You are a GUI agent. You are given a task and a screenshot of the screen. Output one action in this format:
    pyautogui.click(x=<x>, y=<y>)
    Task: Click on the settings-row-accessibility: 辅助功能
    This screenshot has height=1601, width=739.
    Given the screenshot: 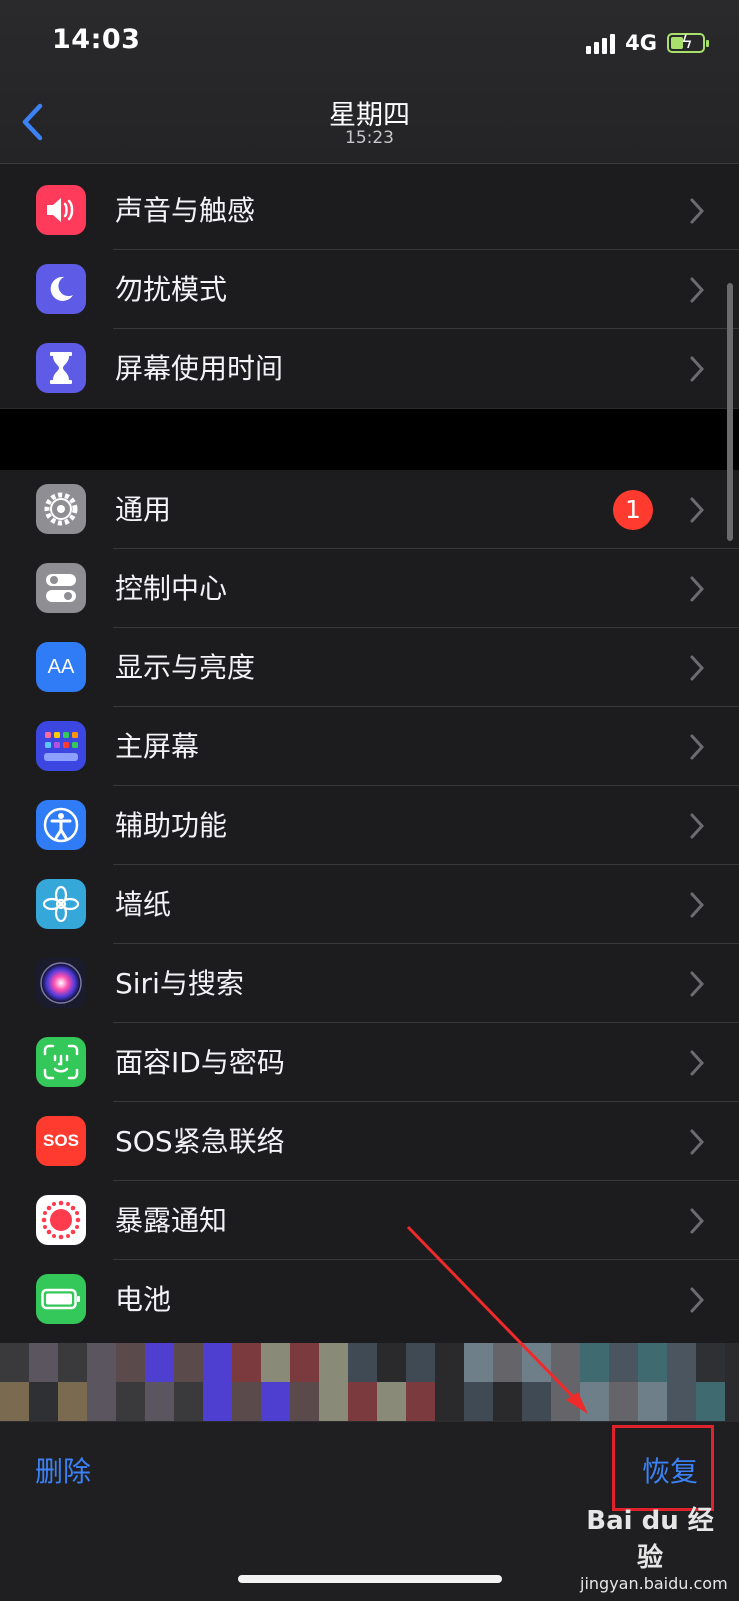 What is the action you would take?
    pyautogui.click(x=369, y=825)
    